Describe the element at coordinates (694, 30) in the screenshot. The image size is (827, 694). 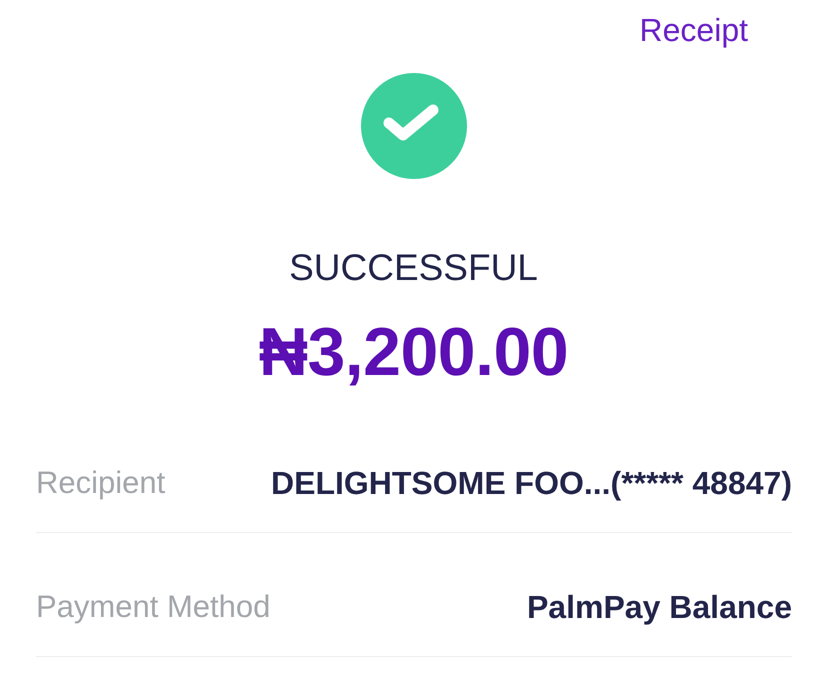
I see `receipt-link: Receipt` at that location.